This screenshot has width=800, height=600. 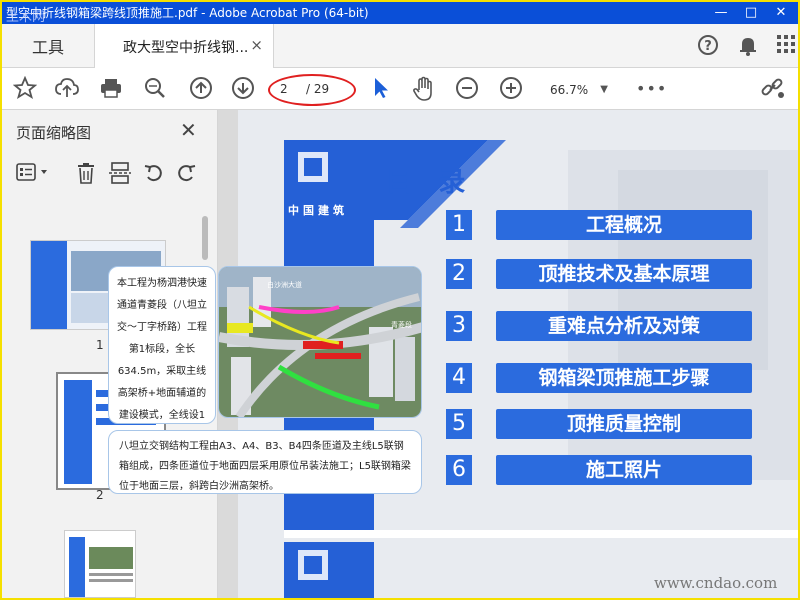 I want to click on watermark-top-left: 土木网, so click(x=26, y=17).